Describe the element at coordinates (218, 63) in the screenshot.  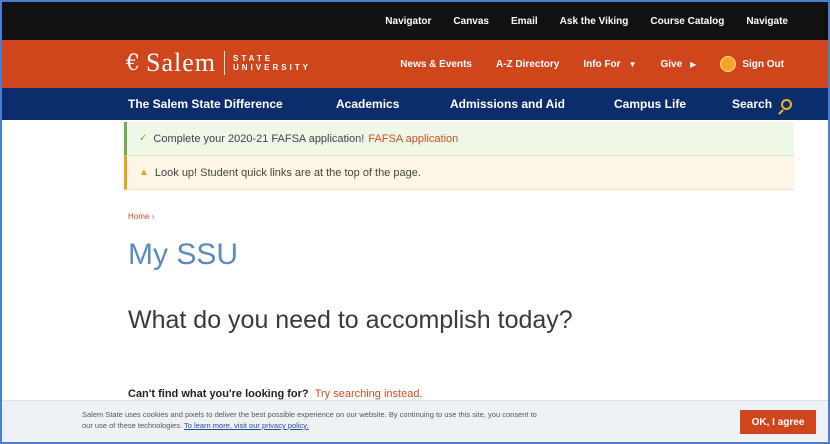
I see `salem-state-logo: € Salem STATE UNIVERSITY` at that location.